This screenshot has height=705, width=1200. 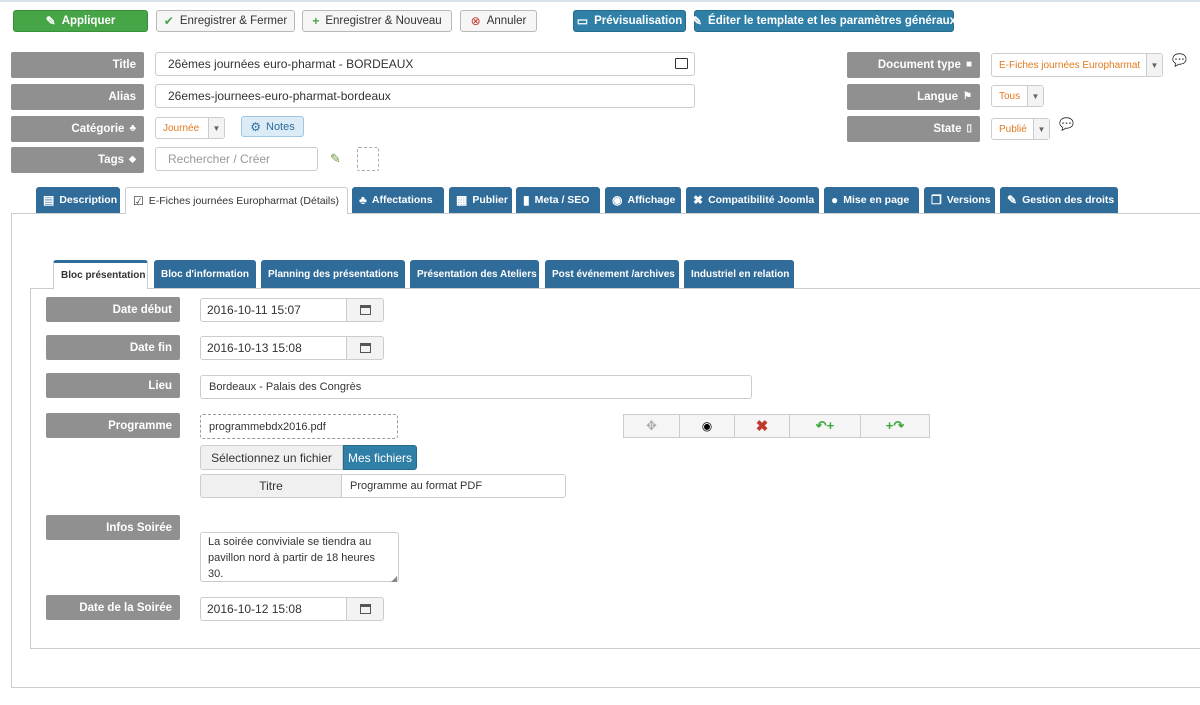 I want to click on tab-mise-en-page: ● Mise en page, so click(x=871, y=200).